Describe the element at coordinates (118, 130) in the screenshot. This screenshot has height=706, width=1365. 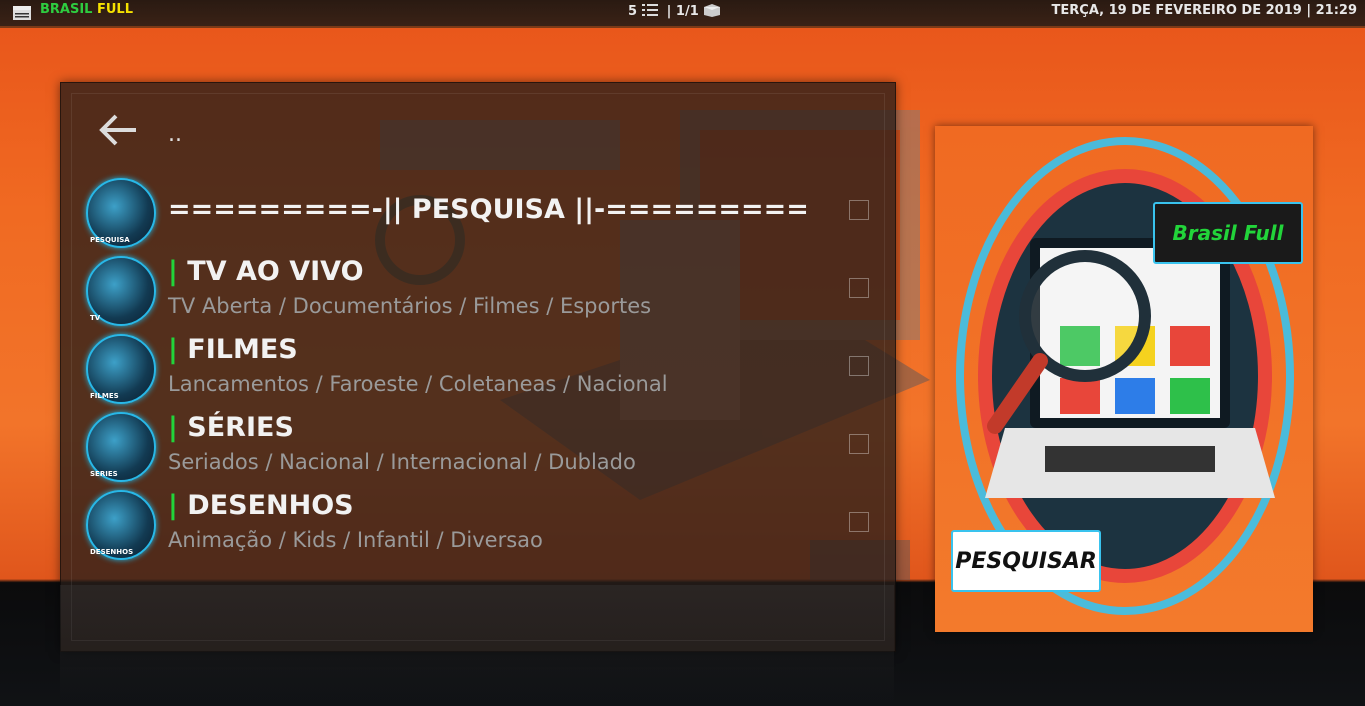
I see `back-arrow-icon` at that location.